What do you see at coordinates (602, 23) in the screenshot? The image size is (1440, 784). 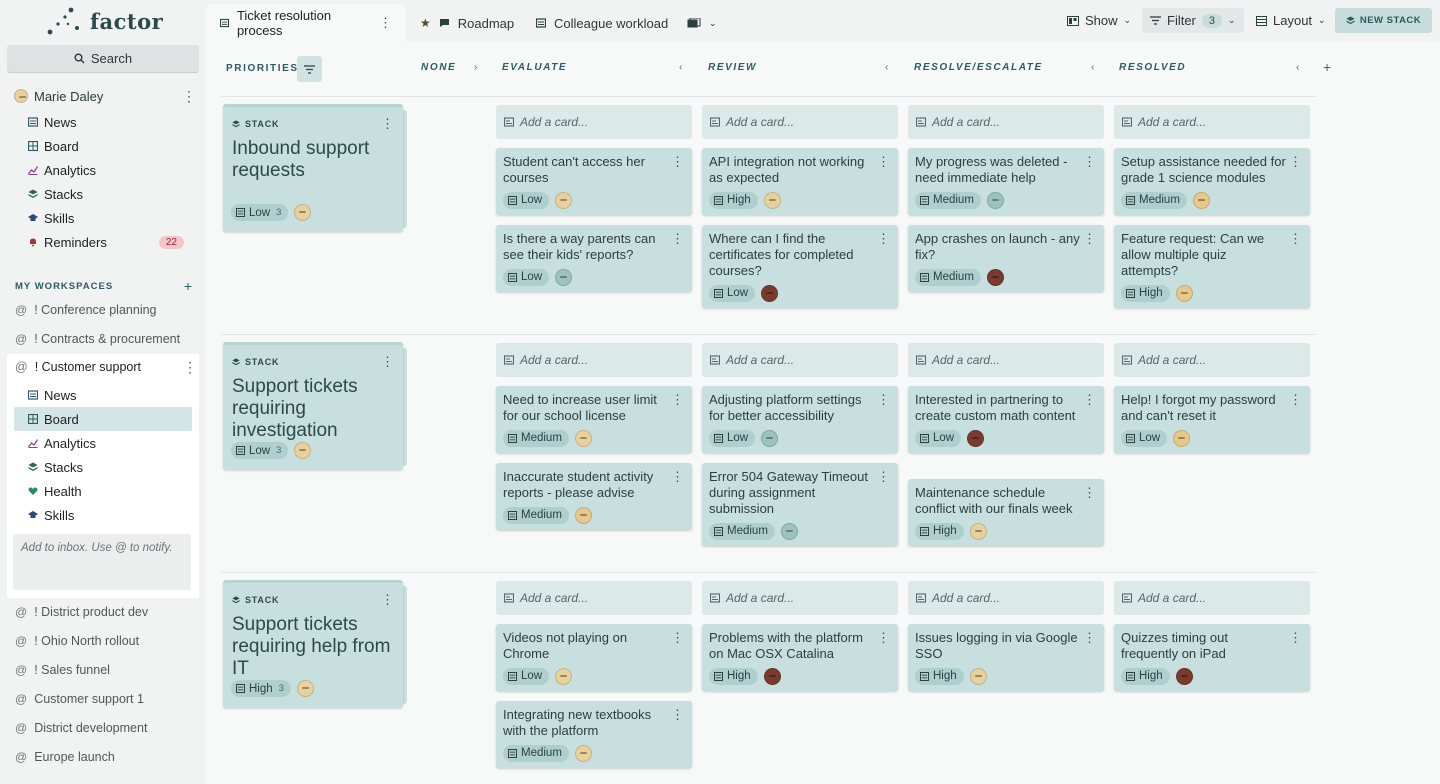 I see `tab-colleague-workload: Colleague workload` at bounding box center [602, 23].